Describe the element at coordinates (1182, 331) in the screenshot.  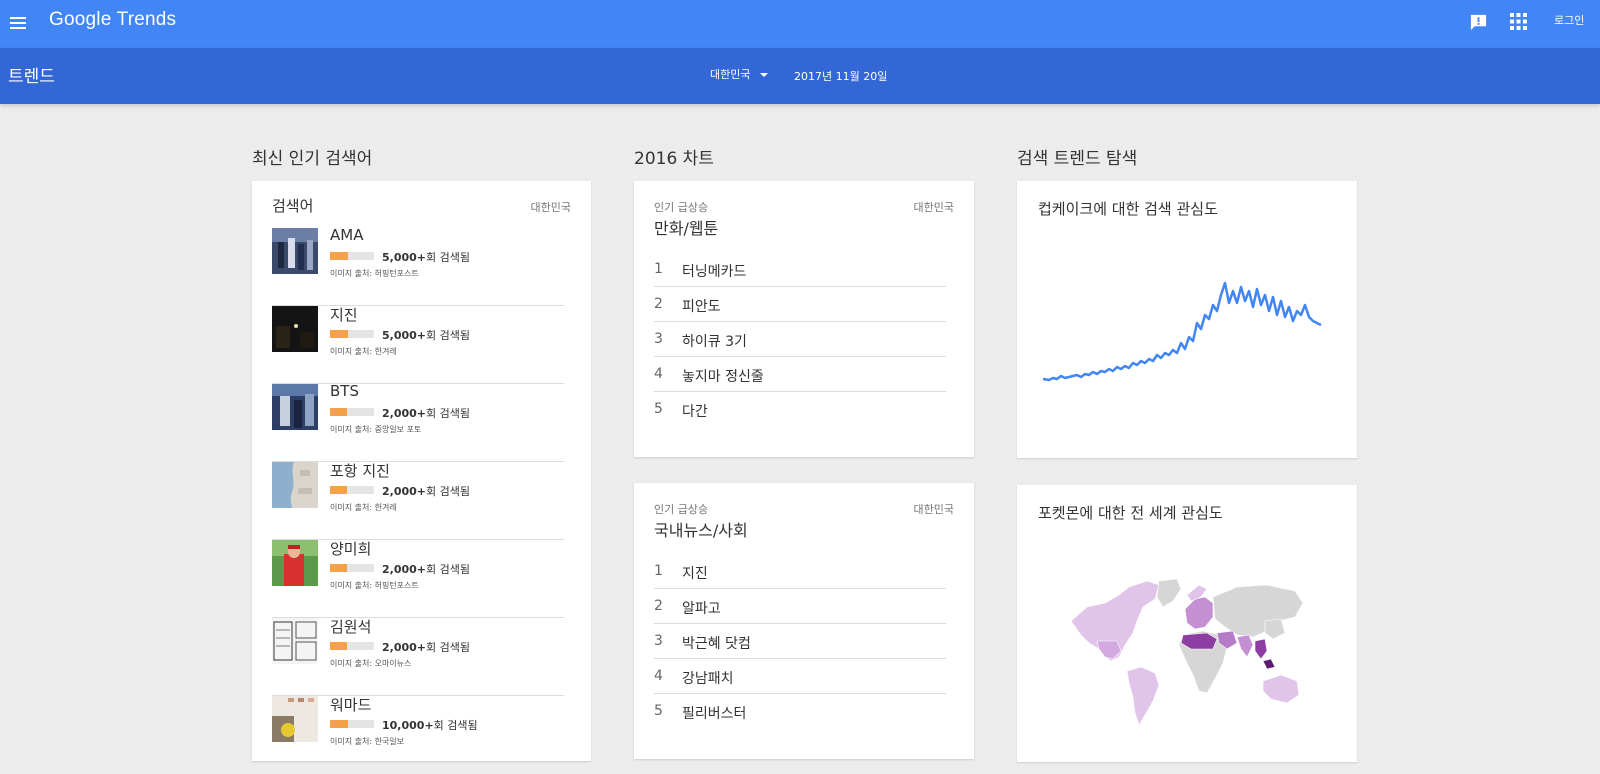
I see `interest-line-chart` at that location.